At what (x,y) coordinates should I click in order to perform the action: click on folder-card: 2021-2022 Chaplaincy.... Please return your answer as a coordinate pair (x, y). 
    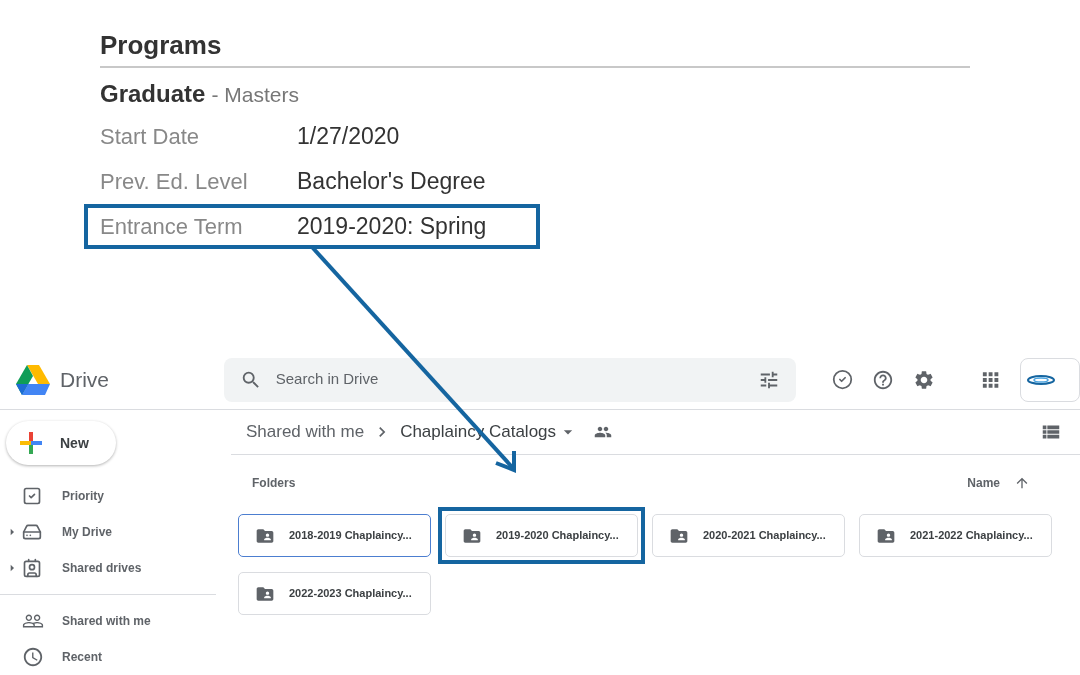
    Looking at the image, I should click on (955, 535).